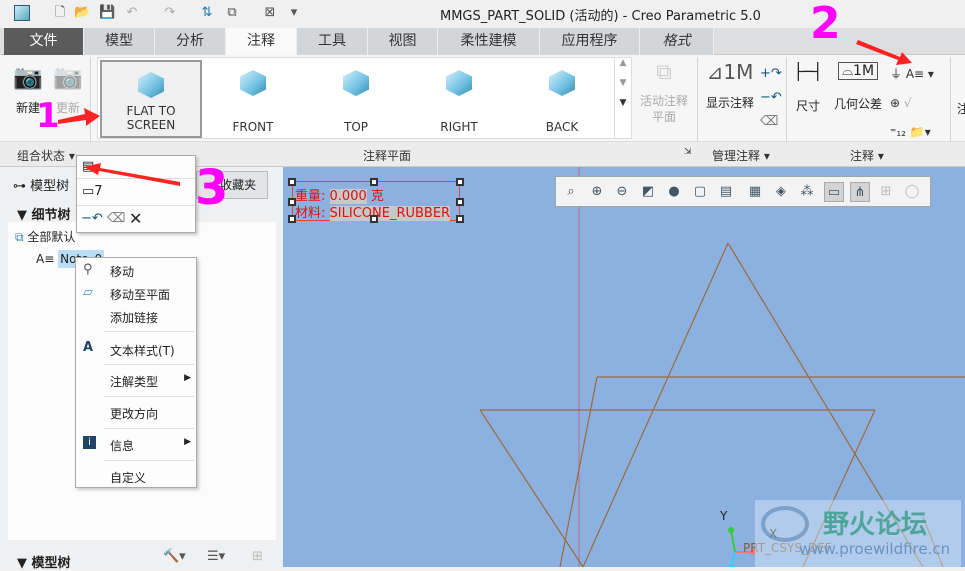  I want to click on menu-item-move: 移动, so click(122, 271).